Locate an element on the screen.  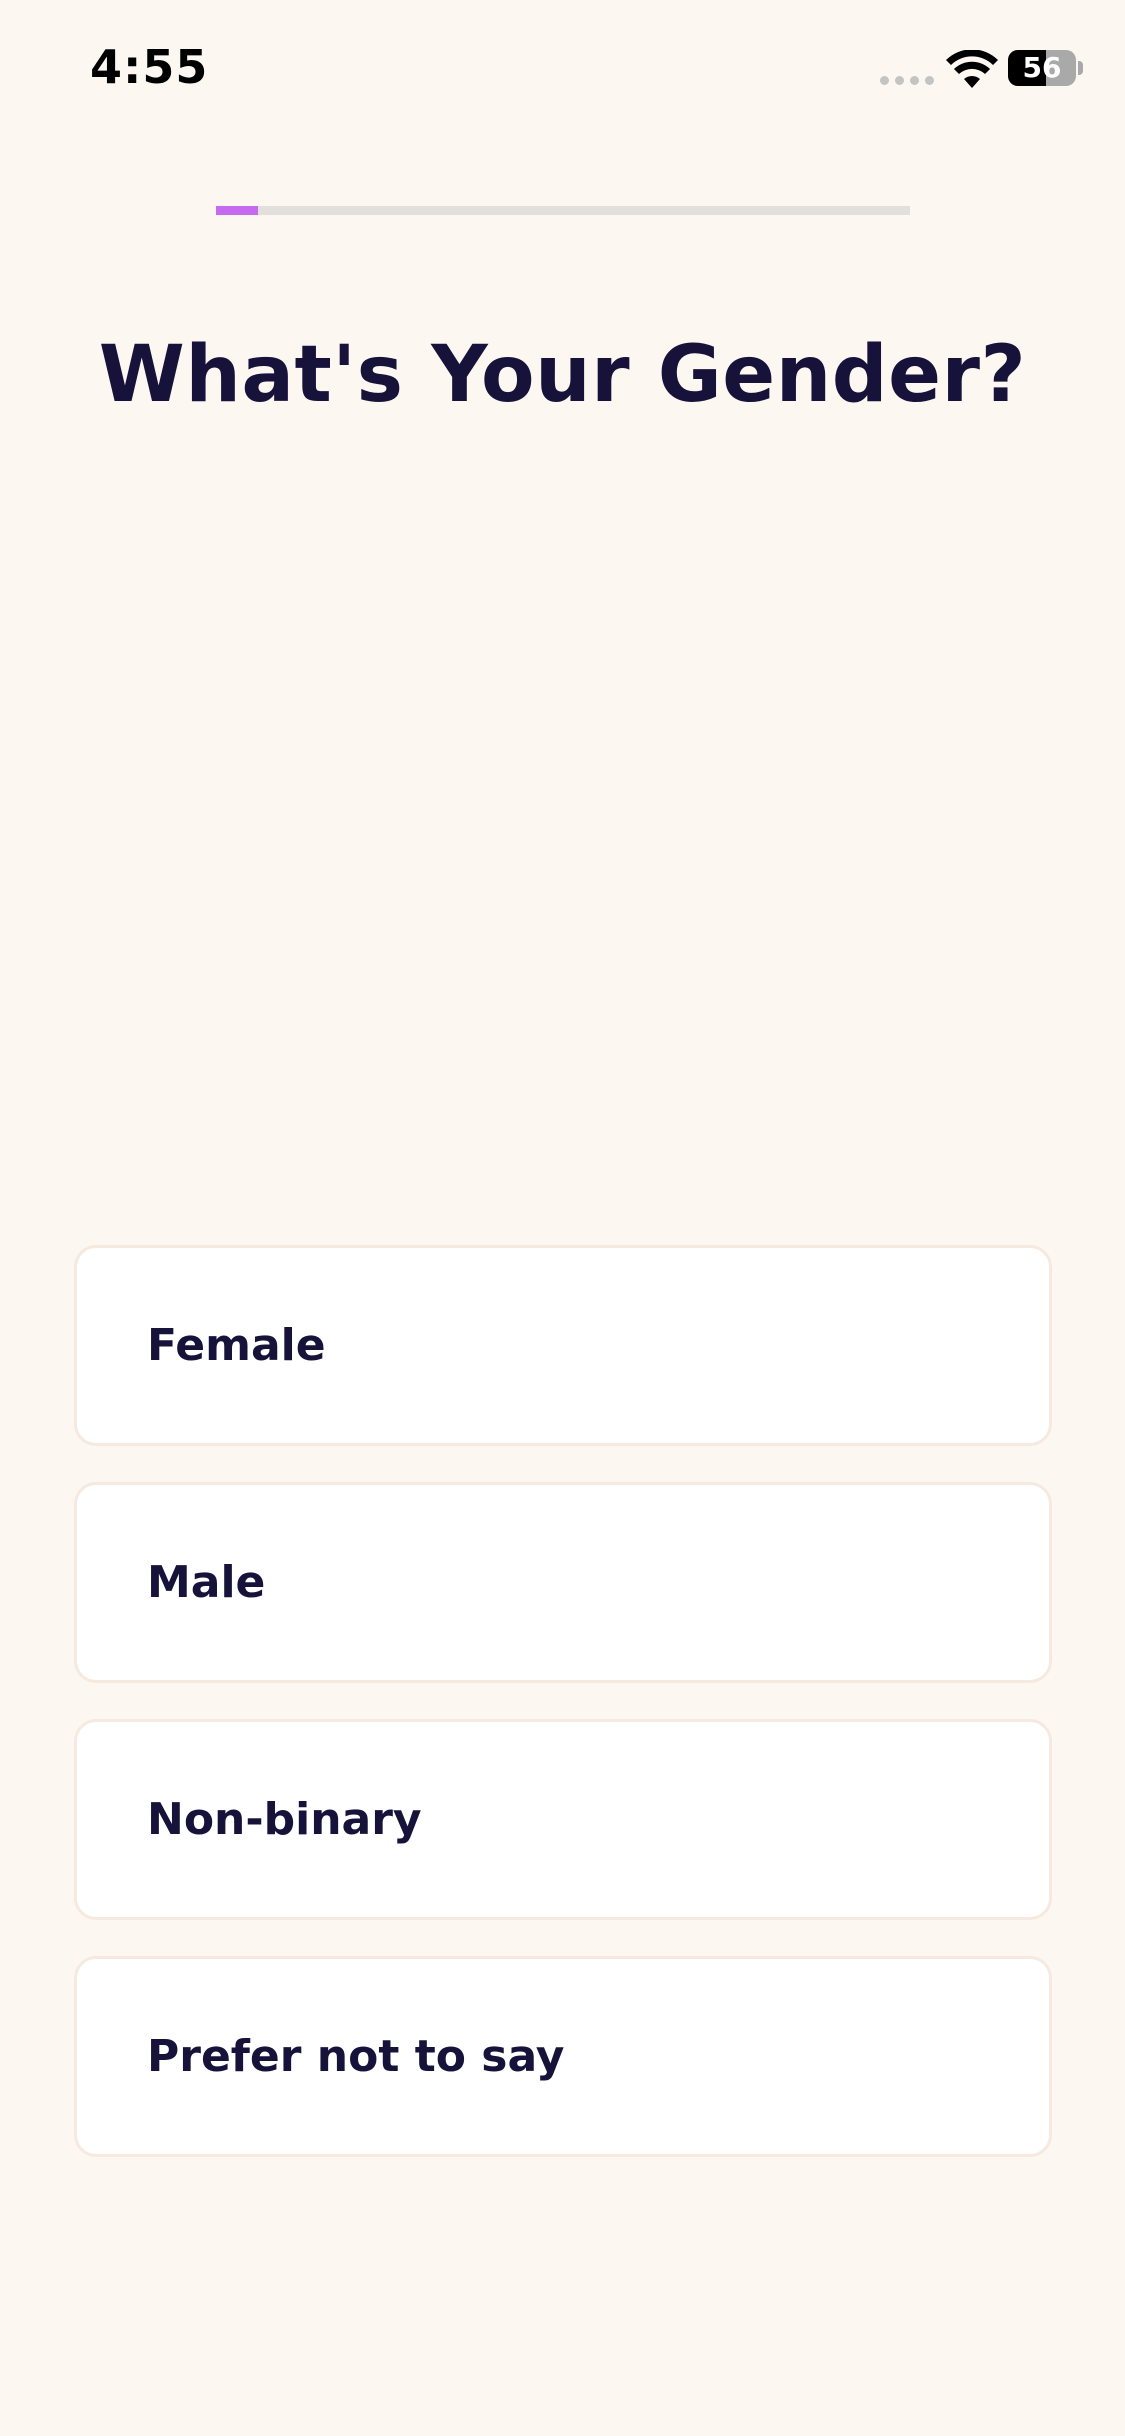
battery-icon: 56 is located at coordinates (1042, 68).